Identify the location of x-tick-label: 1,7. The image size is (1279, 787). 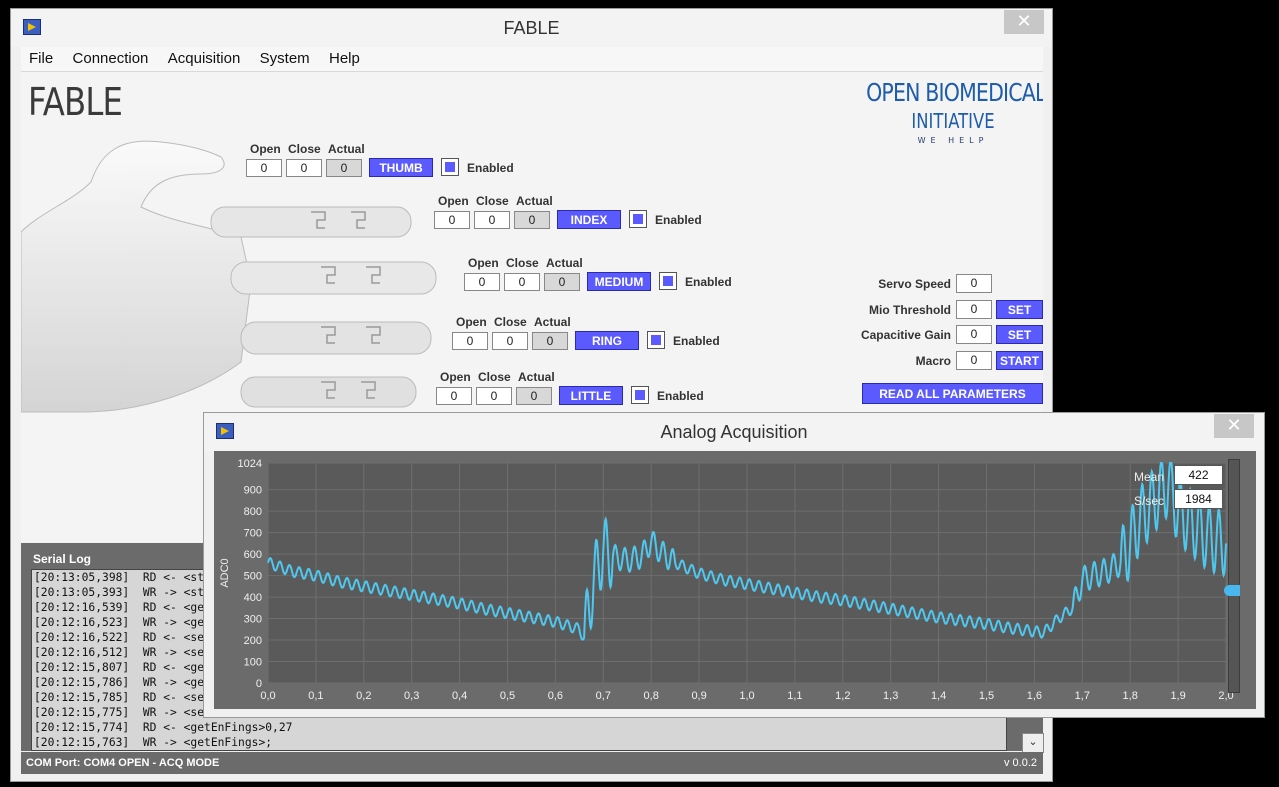
(1082, 696).